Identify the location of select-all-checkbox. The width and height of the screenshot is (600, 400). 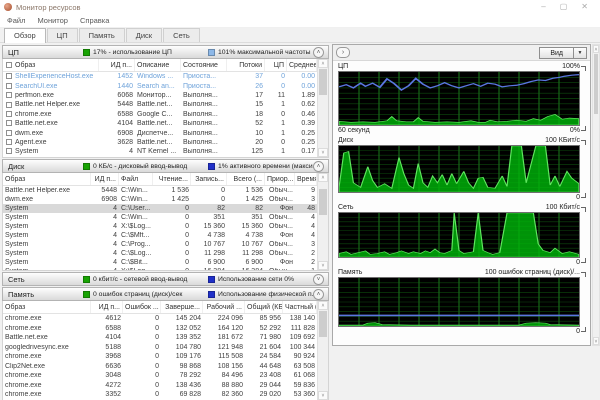
(9, 65).